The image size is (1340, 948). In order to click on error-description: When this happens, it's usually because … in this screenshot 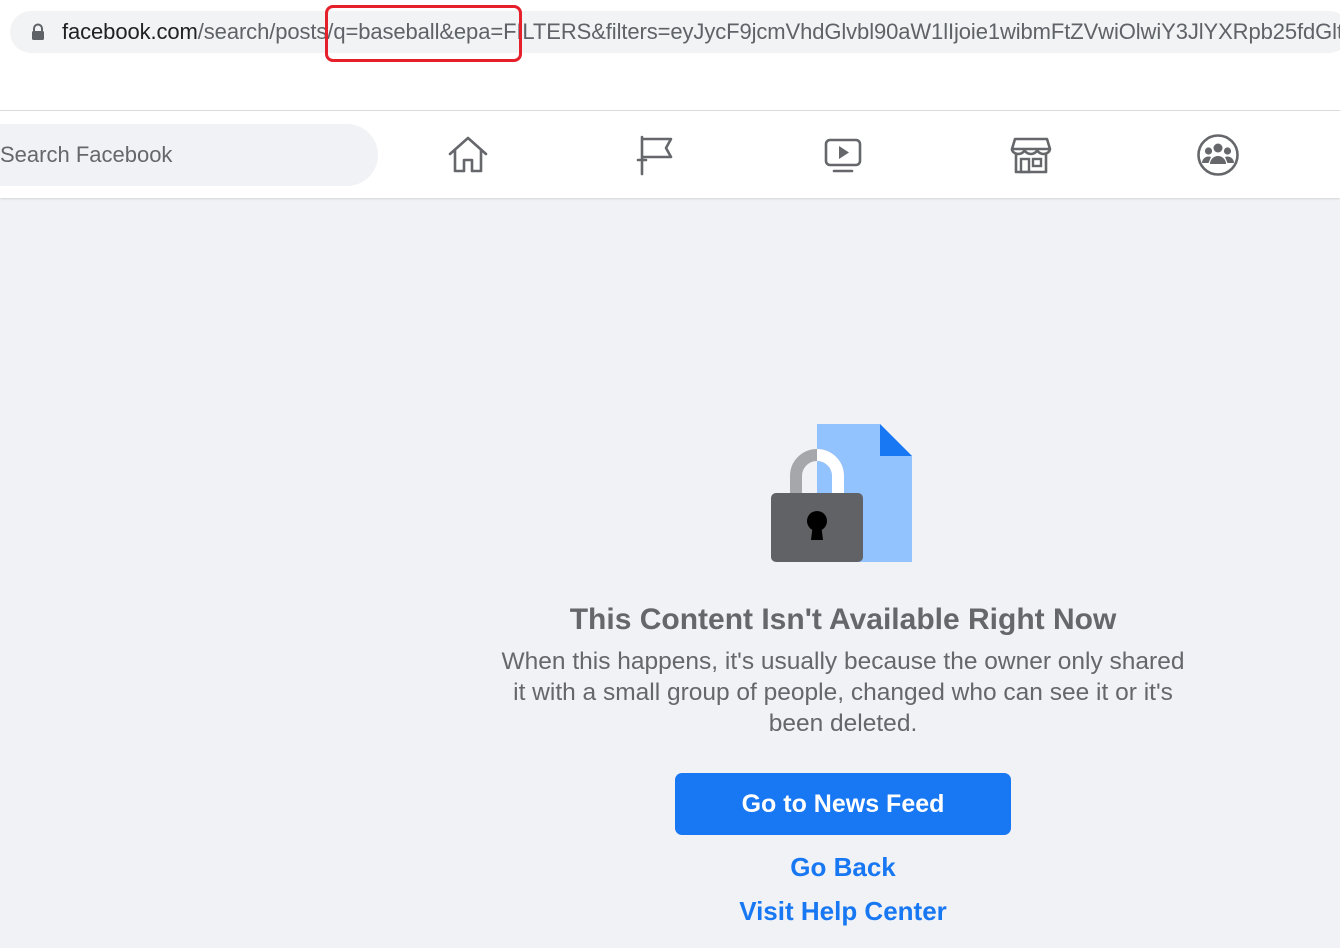, I will do `click(843, 692)`.